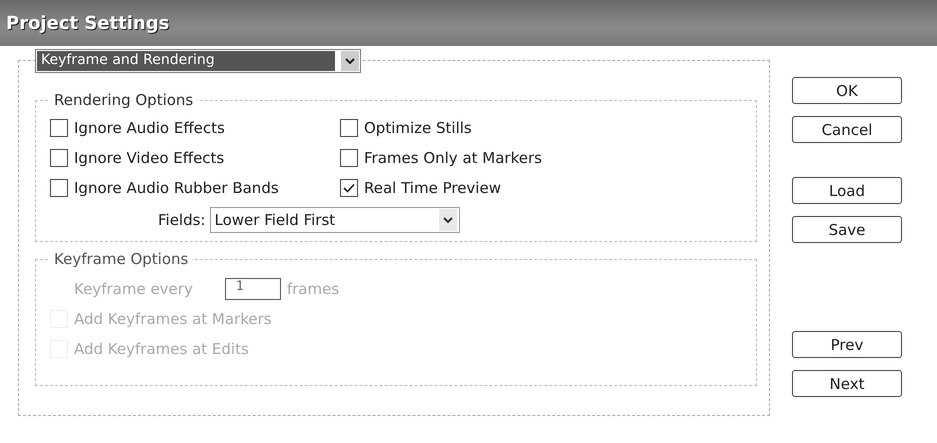 The image size is (937, 443). Describe the element at coordinates (149, 128) in the screenshot. I see `checkbox-label: Ignore Audio Effects` at that location.